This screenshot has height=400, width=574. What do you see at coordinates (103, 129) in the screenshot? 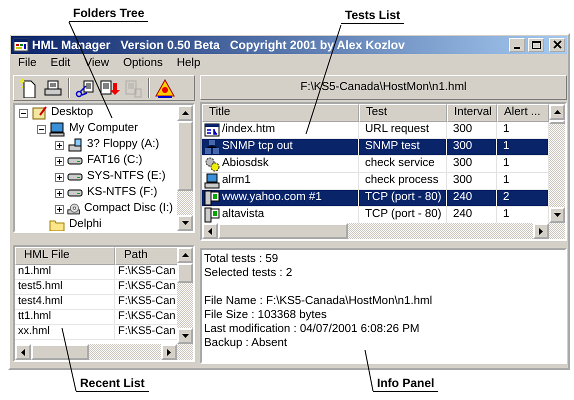
I see `tree-item: My Computer` at bounding box center [103, 129].